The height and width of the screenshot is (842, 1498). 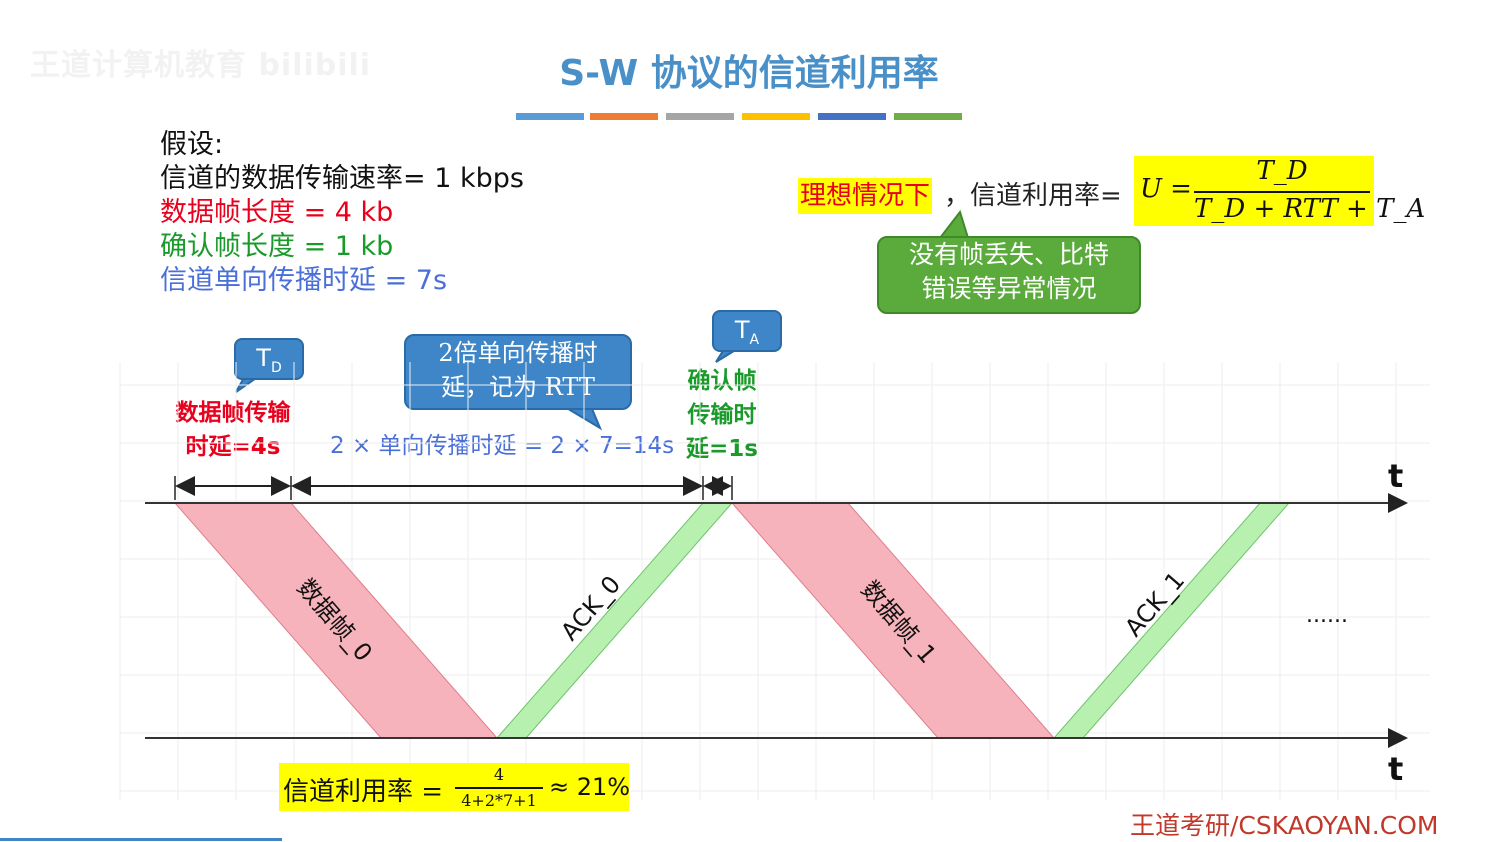 What do you see at coordinates (1171, 620) in the screenshot?
I see `ack-1-band` at bounding box center [1171, 620].